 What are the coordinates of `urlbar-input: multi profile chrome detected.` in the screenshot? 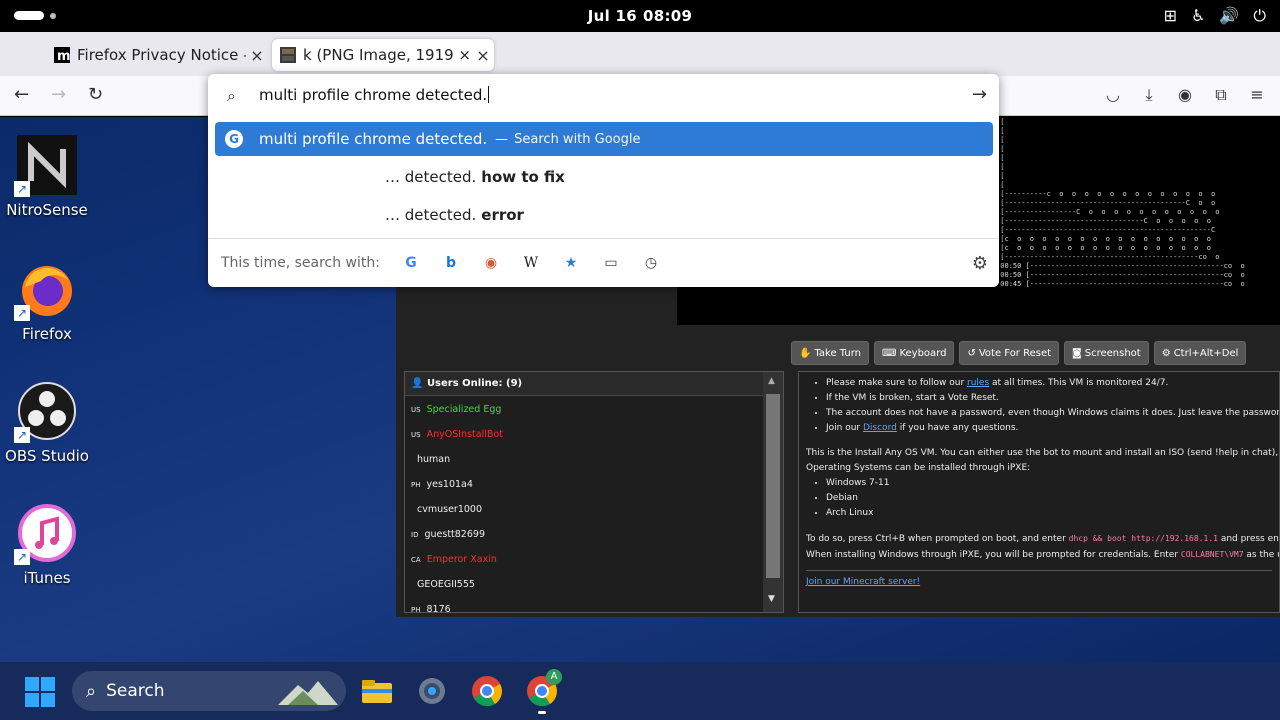 It's located at (374, 95).